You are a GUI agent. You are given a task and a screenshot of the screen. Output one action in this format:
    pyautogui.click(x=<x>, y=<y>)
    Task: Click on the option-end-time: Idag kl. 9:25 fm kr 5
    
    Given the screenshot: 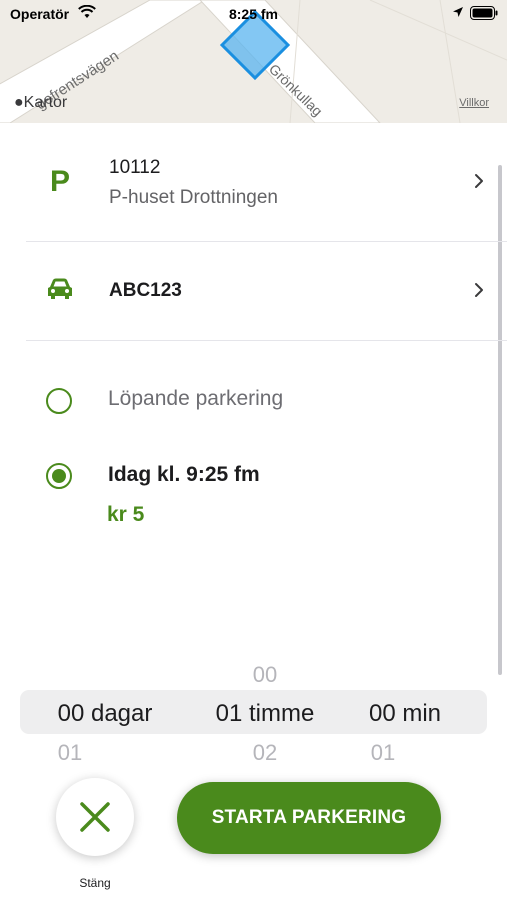 What is the action you would take?
    pyautogui.click(x=256, y=495)
    